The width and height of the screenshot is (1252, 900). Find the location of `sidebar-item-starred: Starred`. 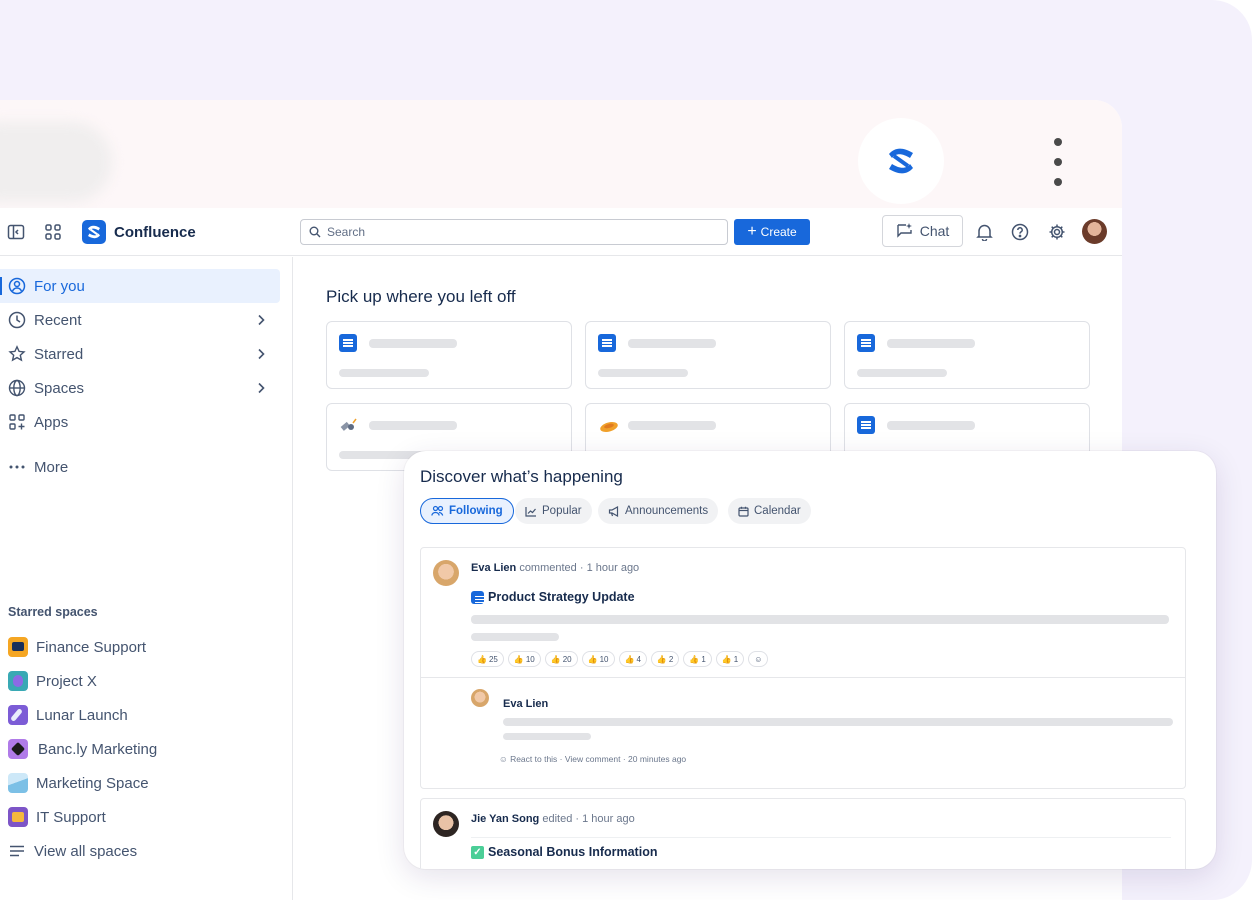

sidebar-item-starred: Starred is located at coordinates (140, 354).